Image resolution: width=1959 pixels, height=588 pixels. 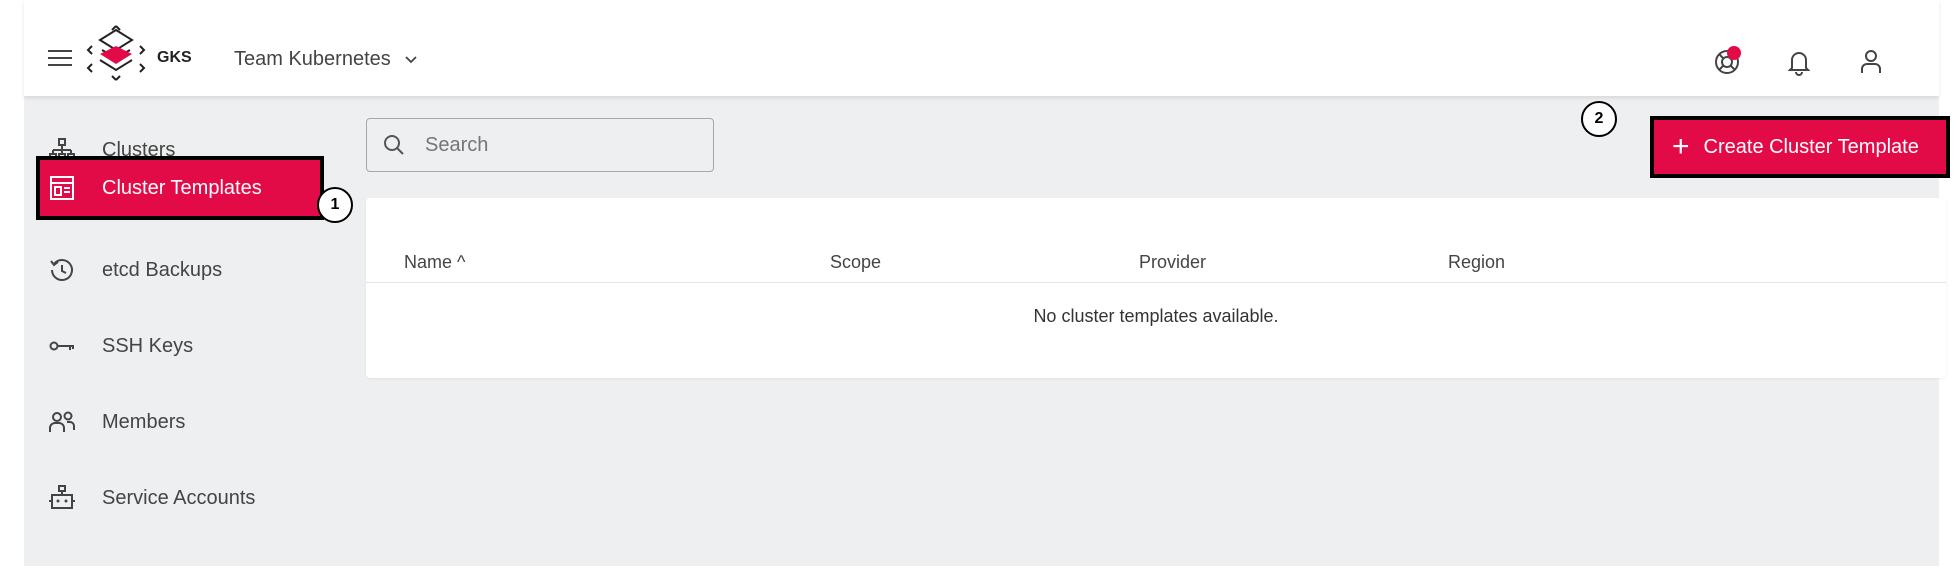 I want to click on sidebar-item-members: Members, so click(x=184, y=422).